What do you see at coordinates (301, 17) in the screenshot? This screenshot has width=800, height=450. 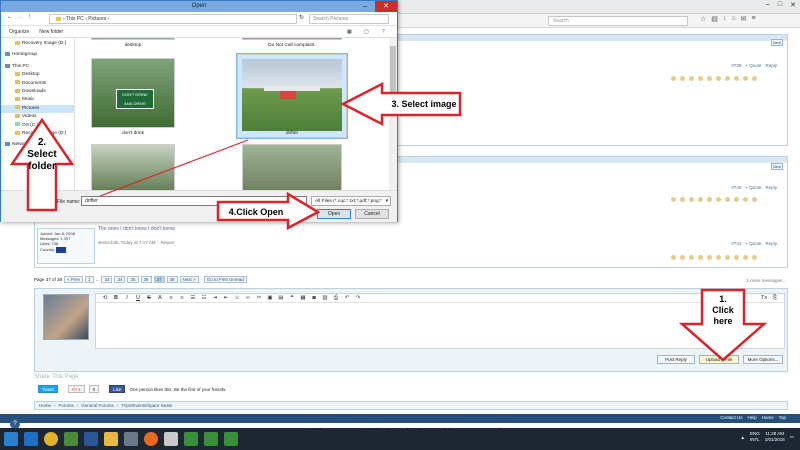 I see `refresh-icon: ↻` at bounding box center [301, 17].